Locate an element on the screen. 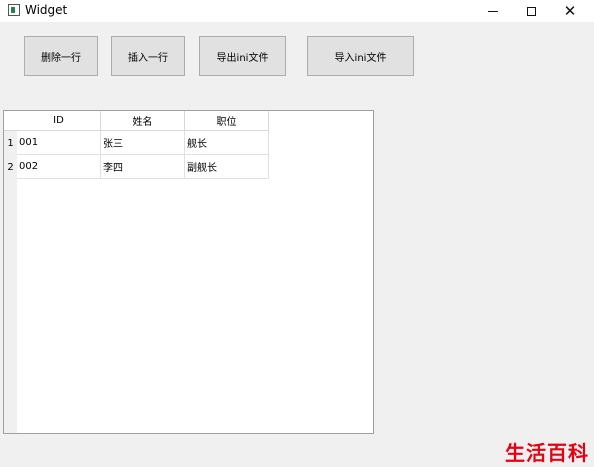 The width and height of the screenshot is (594, 467). close-button: ✕ is located at coordinates (570, 11).